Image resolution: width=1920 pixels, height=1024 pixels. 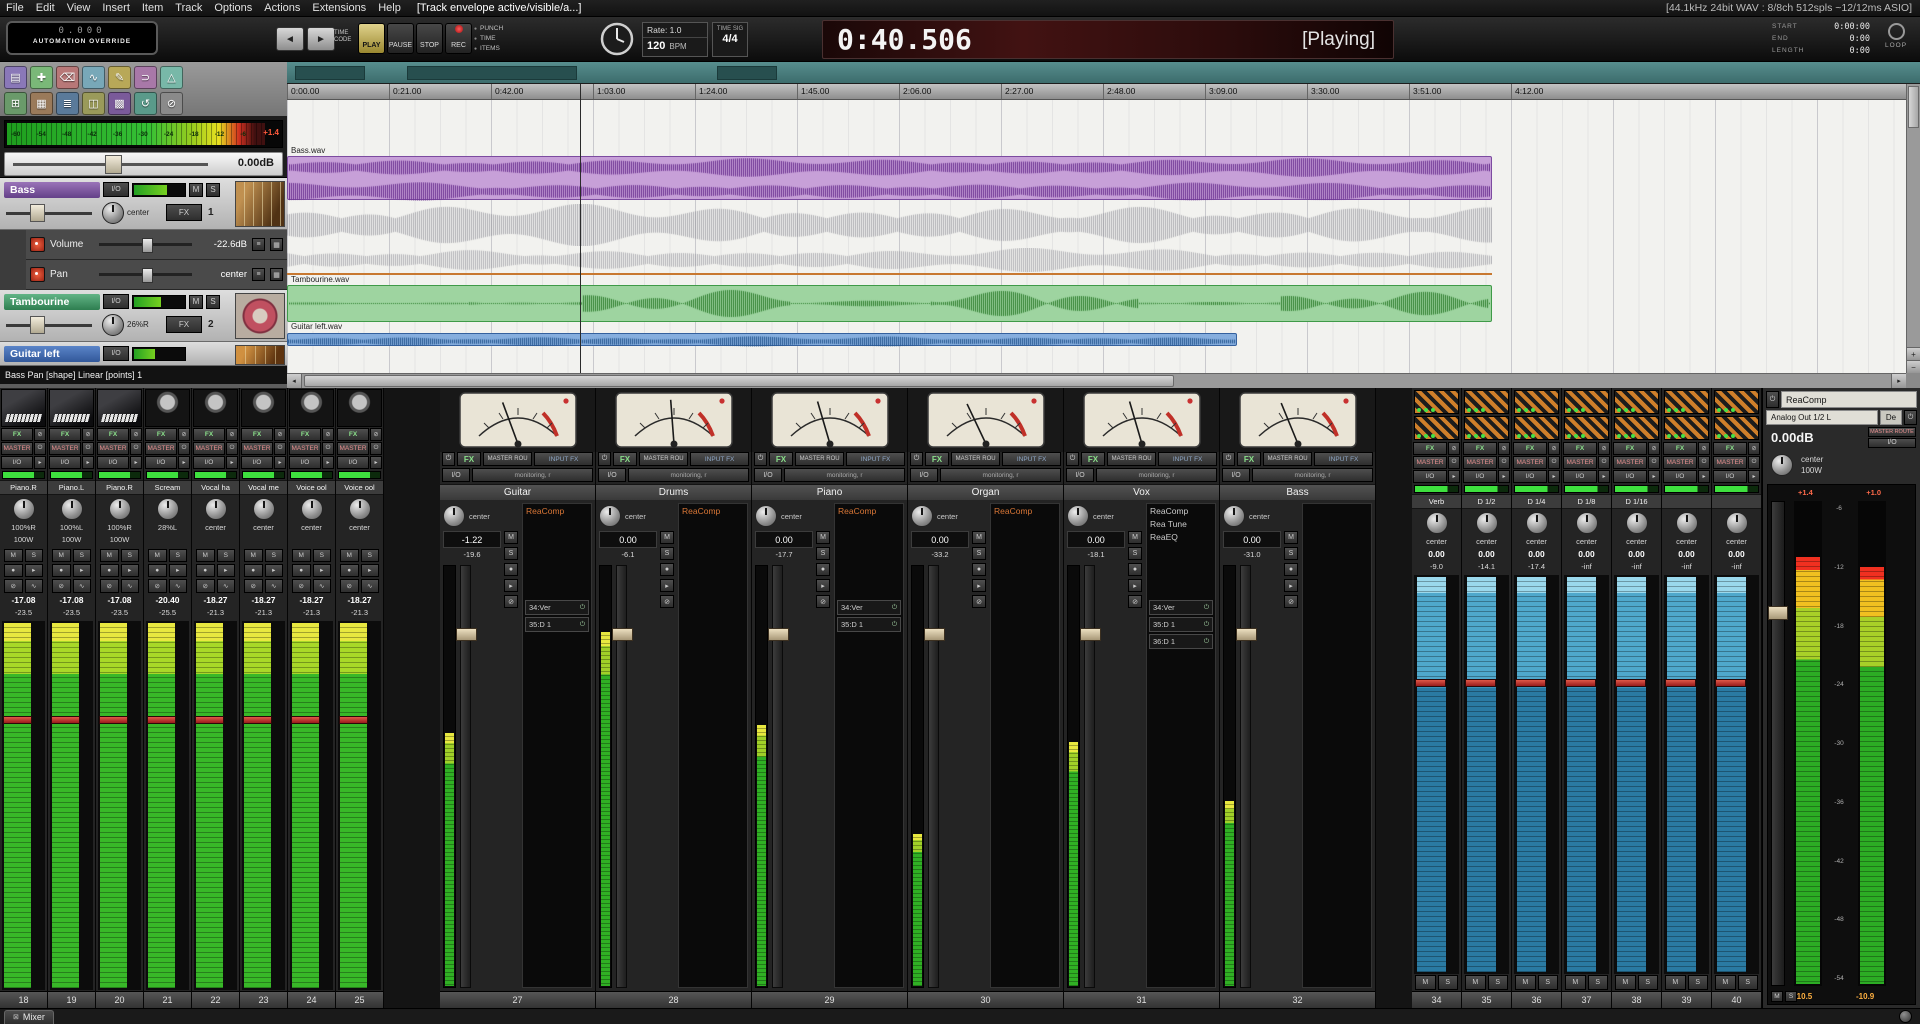 What do you see at coordinates (730, 39) in the screenshot?
I see `time-signature-box: TIME SIG 4/4` at bounding box center [730, 39].